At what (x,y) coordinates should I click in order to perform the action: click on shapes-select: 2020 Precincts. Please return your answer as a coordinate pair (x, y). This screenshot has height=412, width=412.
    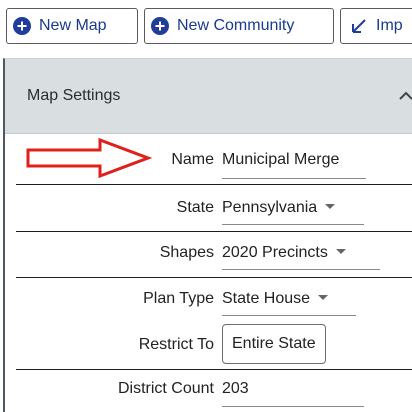
    Looking at the image, I should click on (284, 253).